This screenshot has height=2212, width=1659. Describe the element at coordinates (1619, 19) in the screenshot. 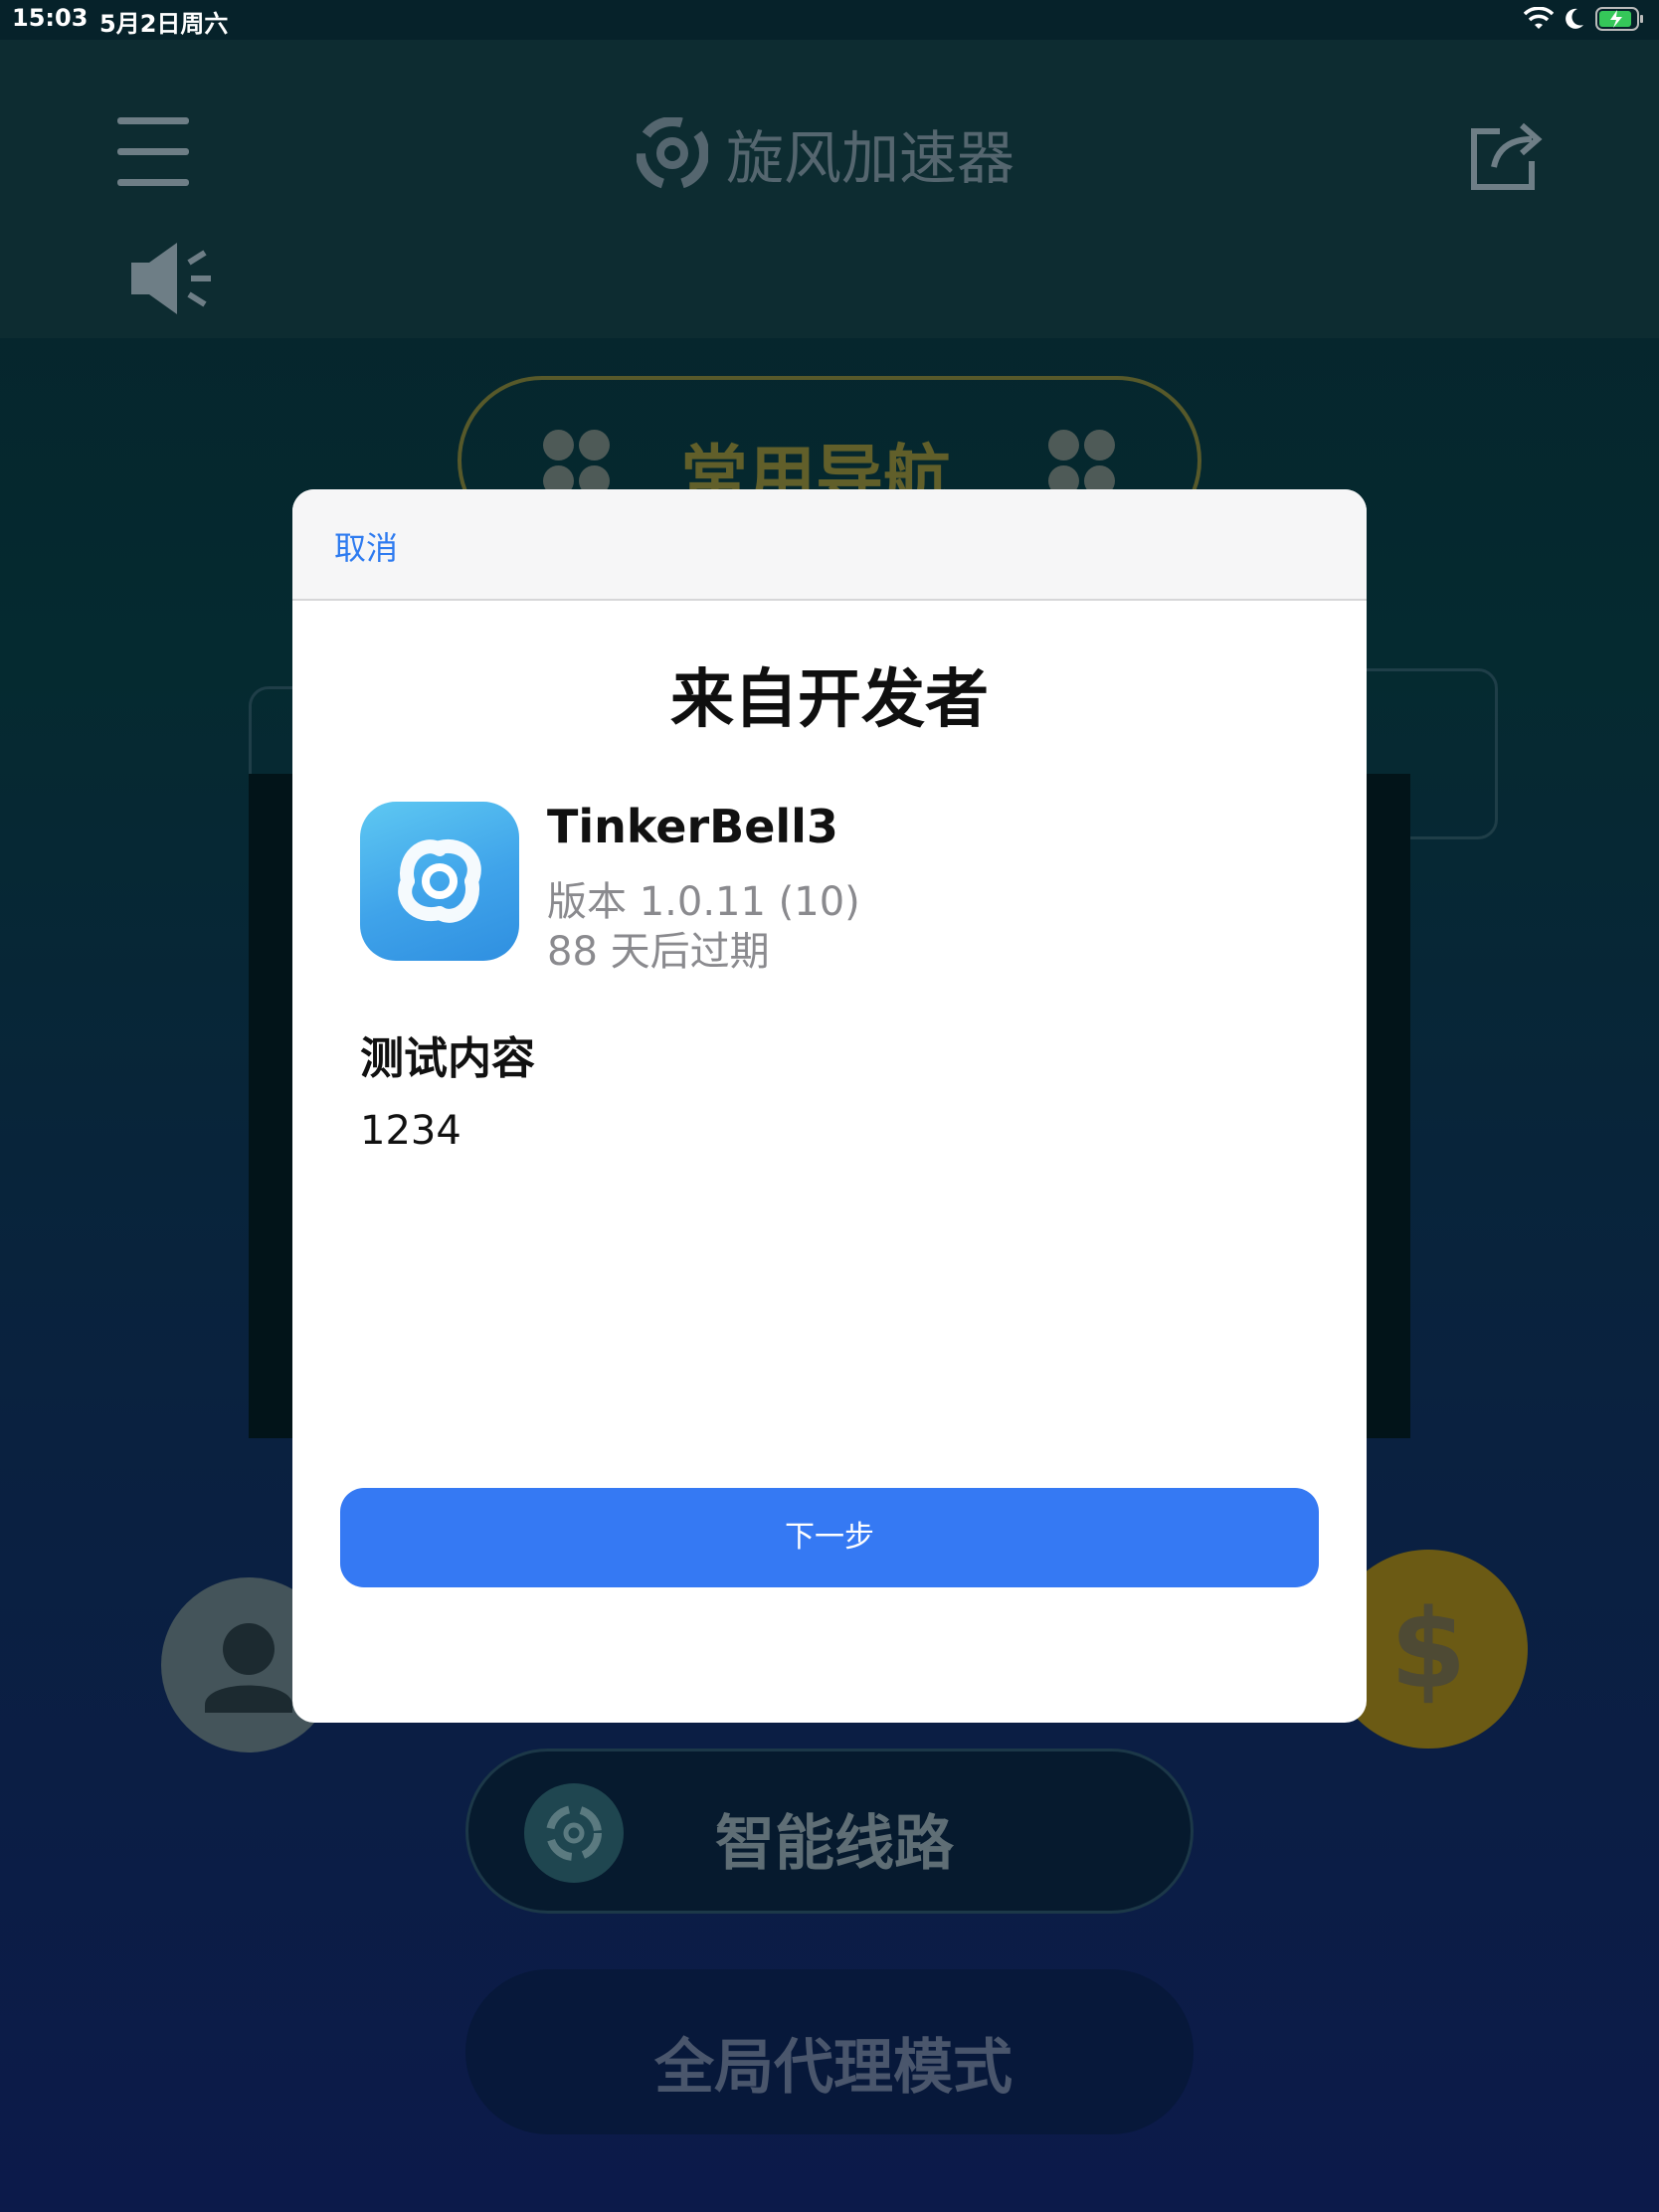

I see `battery-charging-icon` at that location.